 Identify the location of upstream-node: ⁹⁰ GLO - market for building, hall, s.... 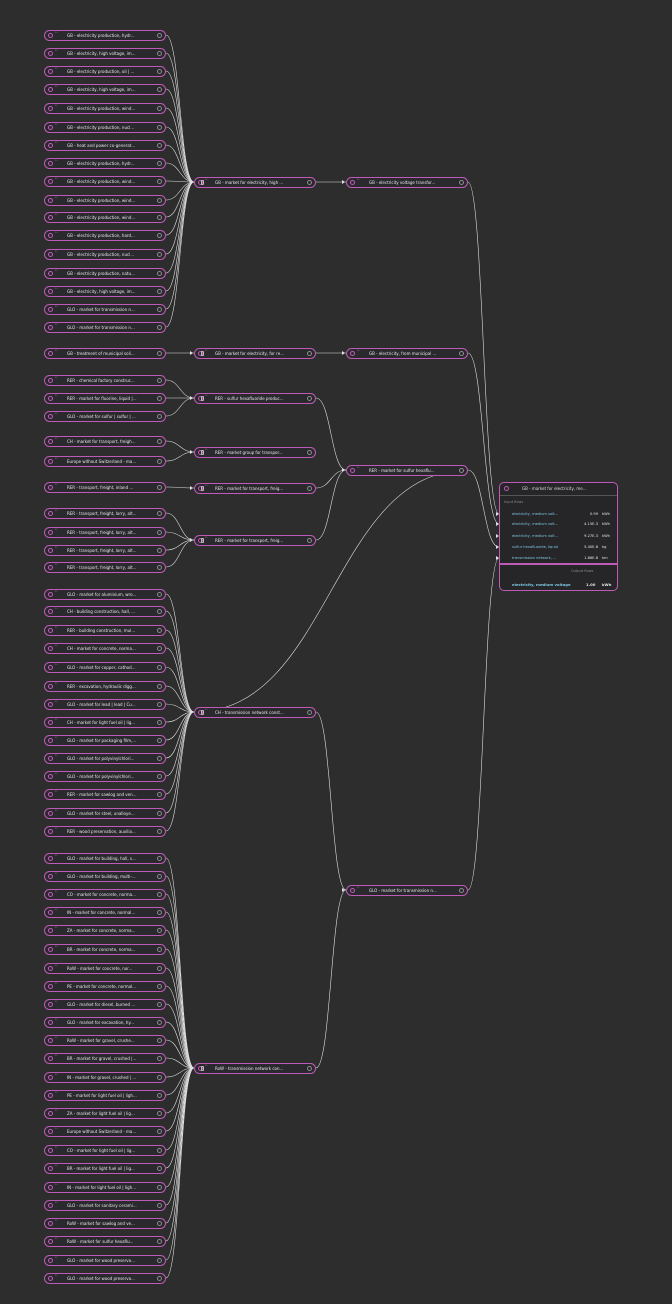
(105, 858).